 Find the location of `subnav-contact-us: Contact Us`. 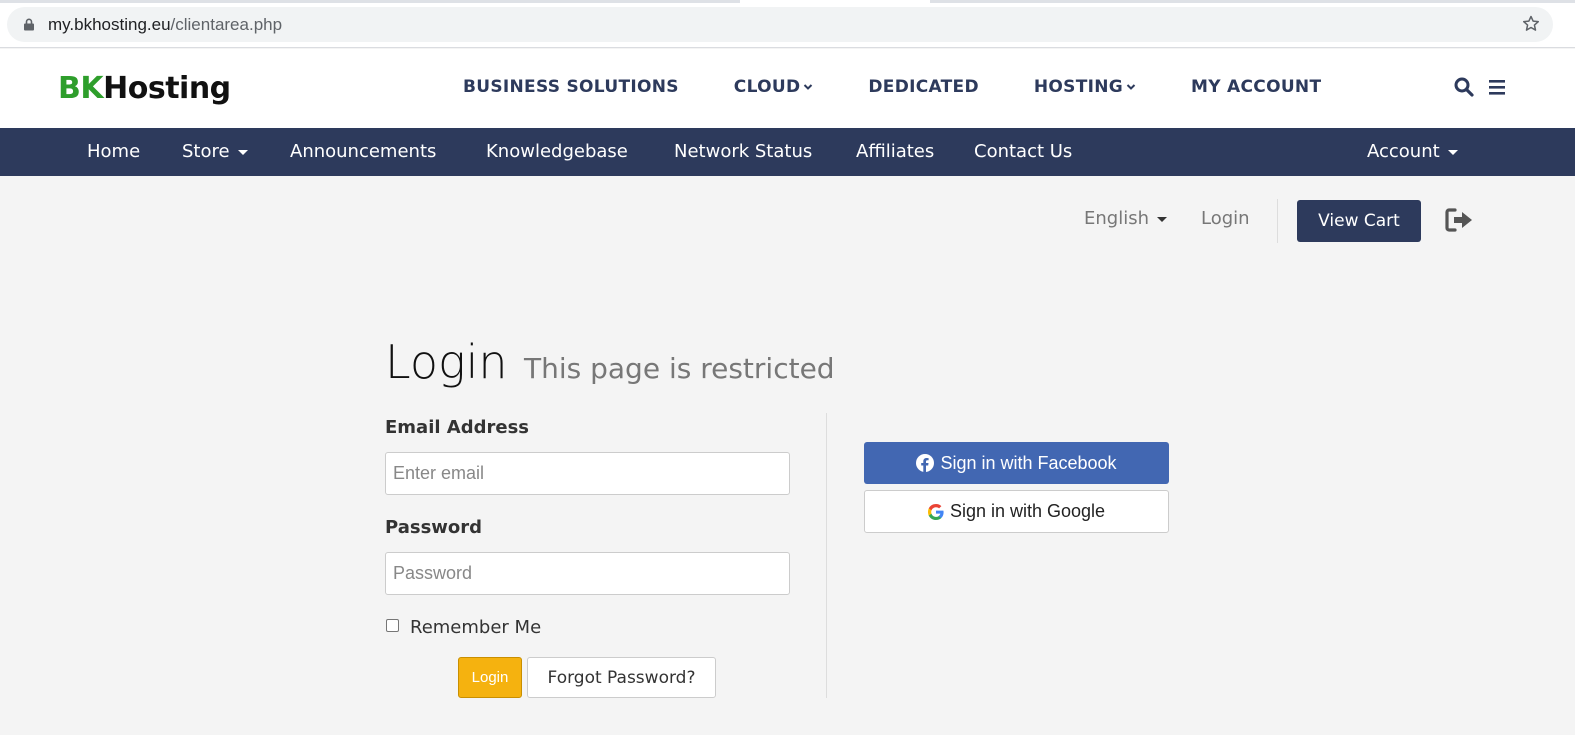

subnav-contact-us: Contact Us is located at coordinates (1023, 151).